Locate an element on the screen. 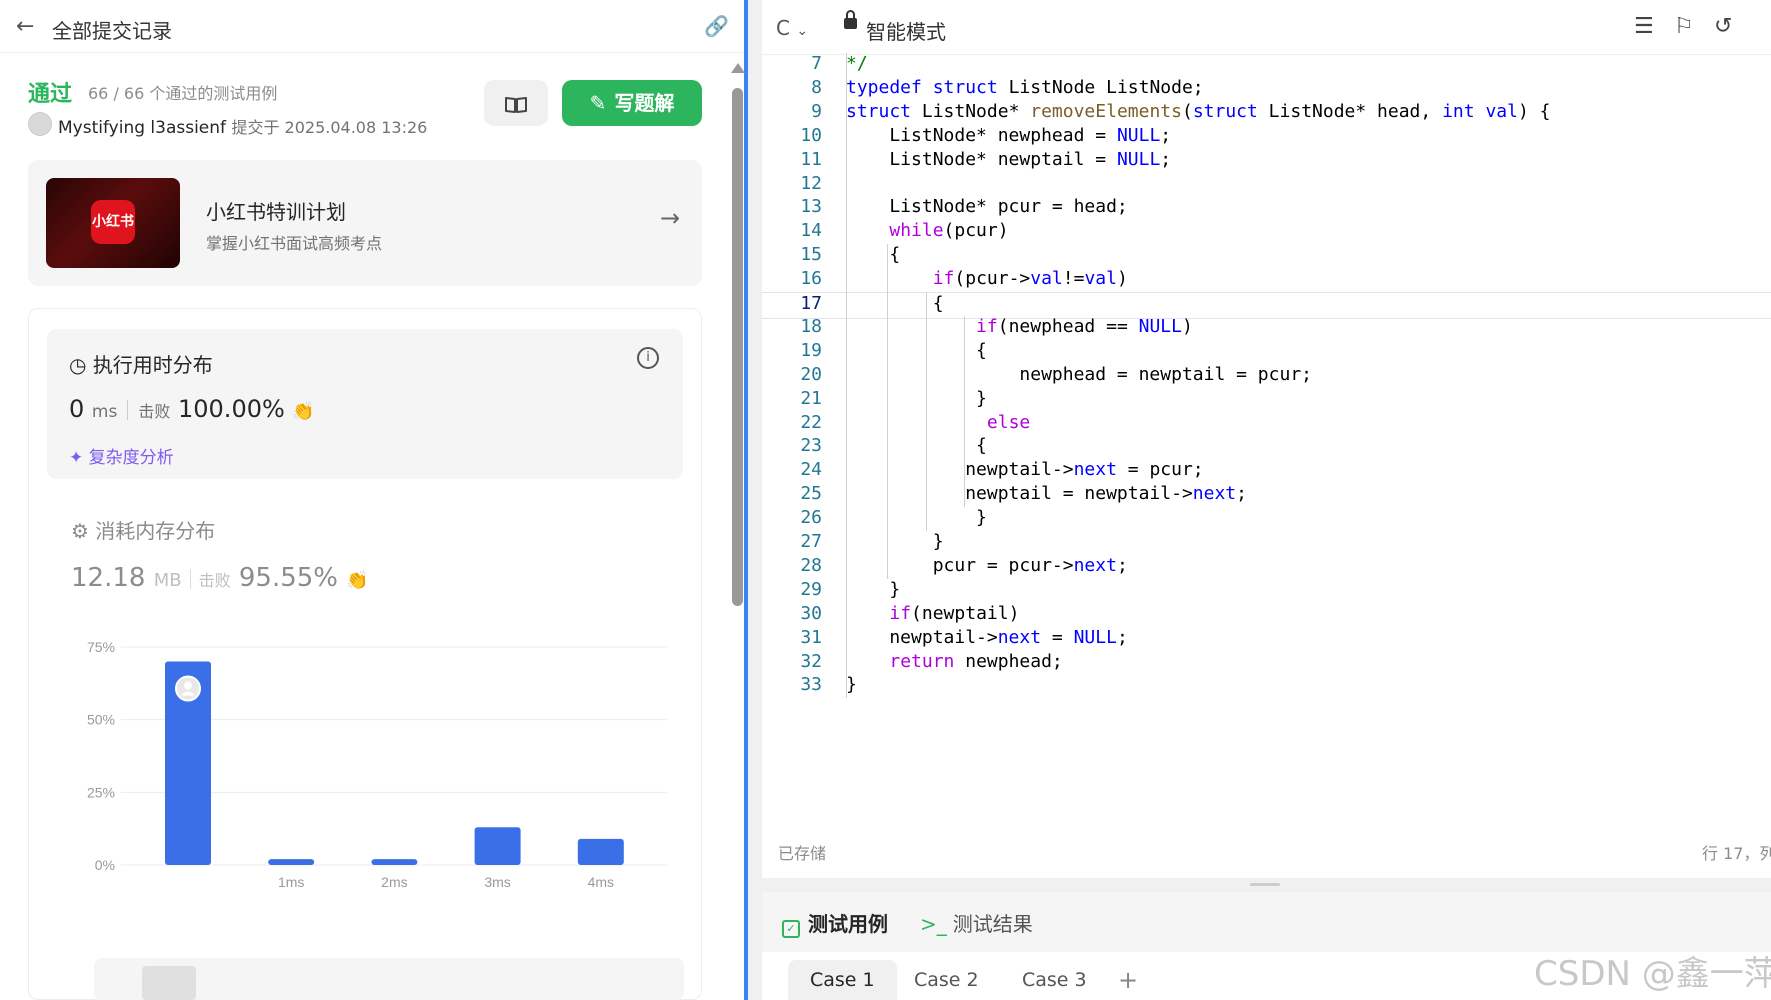 The image size is (1771, 1000). runtime-title-label: 执行用时分布 is located at coordinates (152, 365).